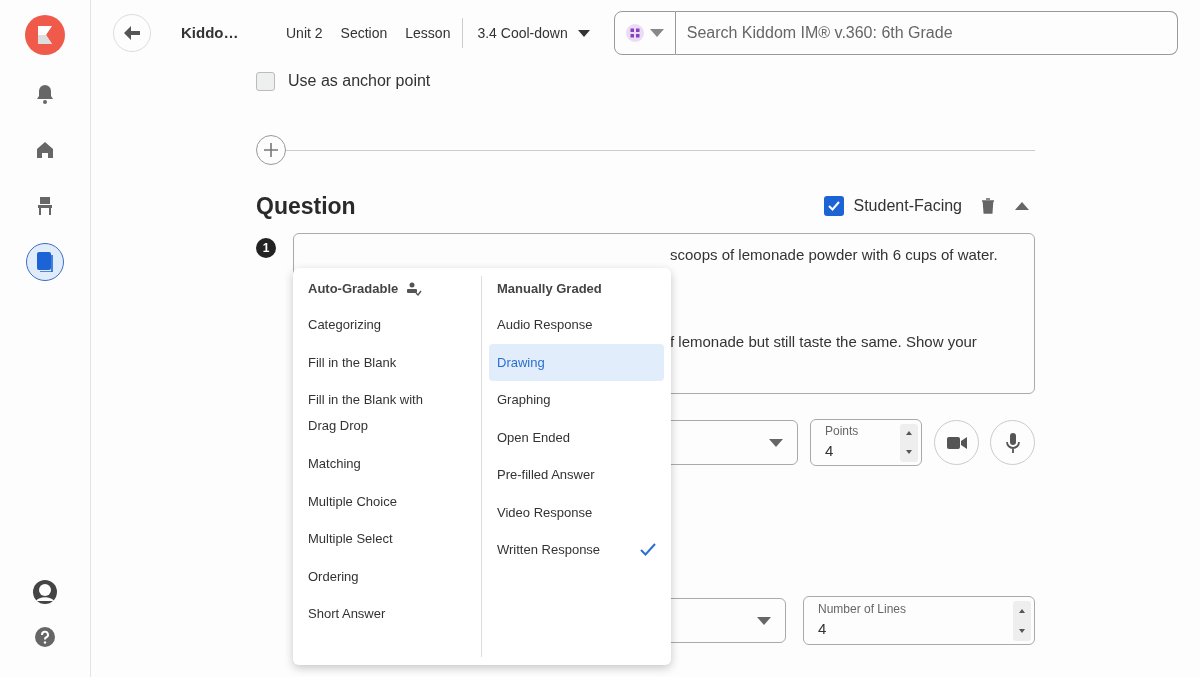 The width and height of the screenshot is (1200, 677). I want to click on checkbox-label: Student-Facing, so click(907, 206).